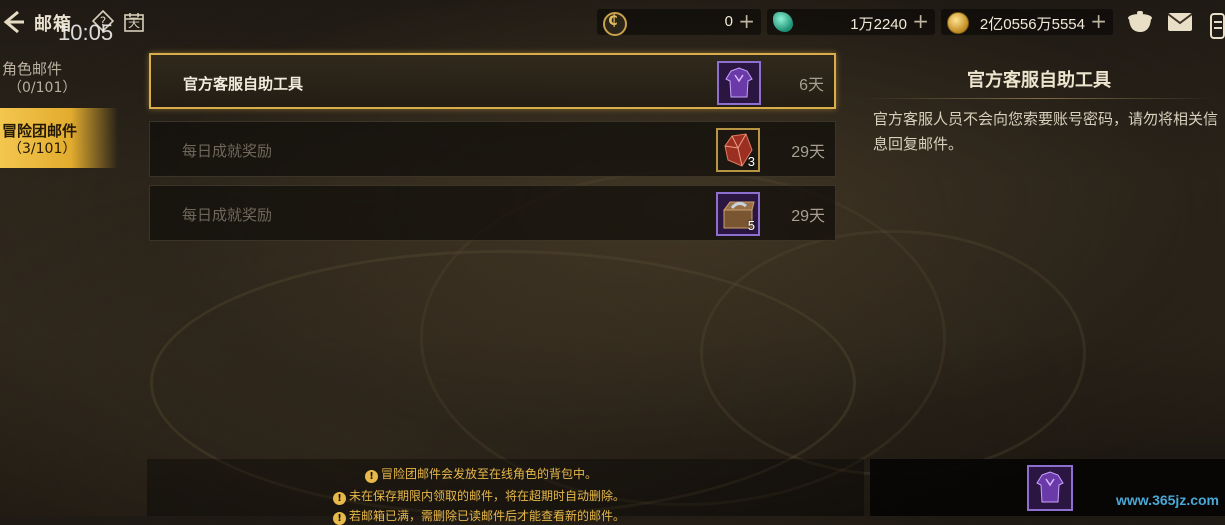 The image size is (1225, 525). What do you see at coordinates (1216, 26) in the screenshot?
I see `menu-icon` at bounding box center [1216, 26].